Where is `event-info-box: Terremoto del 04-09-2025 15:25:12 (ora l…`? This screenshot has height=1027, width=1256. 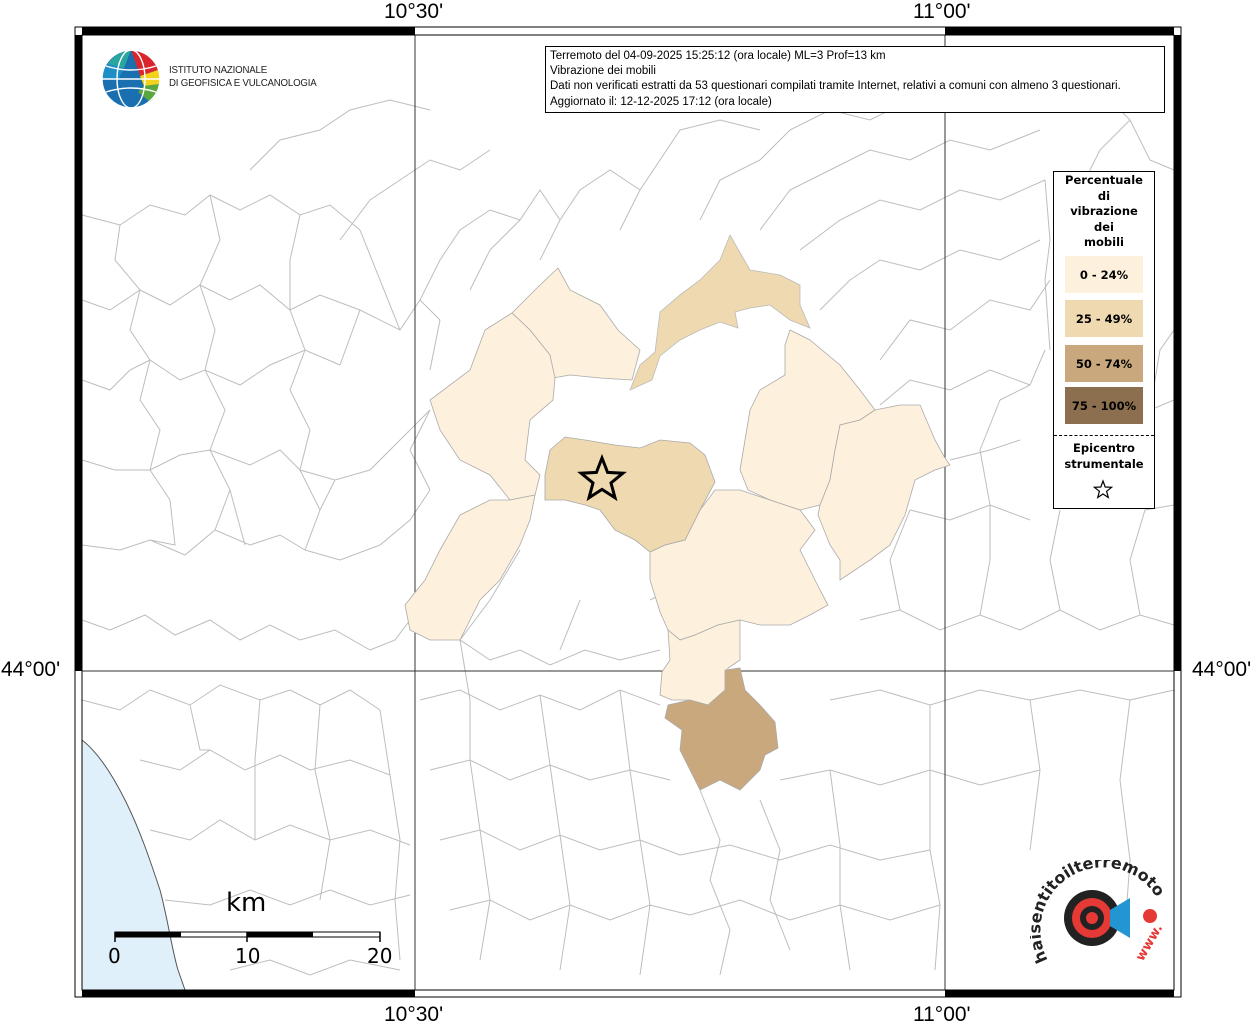
event-info-box: Terremoto del 04-09-2025 15:25:12 (ora l… is located at coordinates (855, 79).